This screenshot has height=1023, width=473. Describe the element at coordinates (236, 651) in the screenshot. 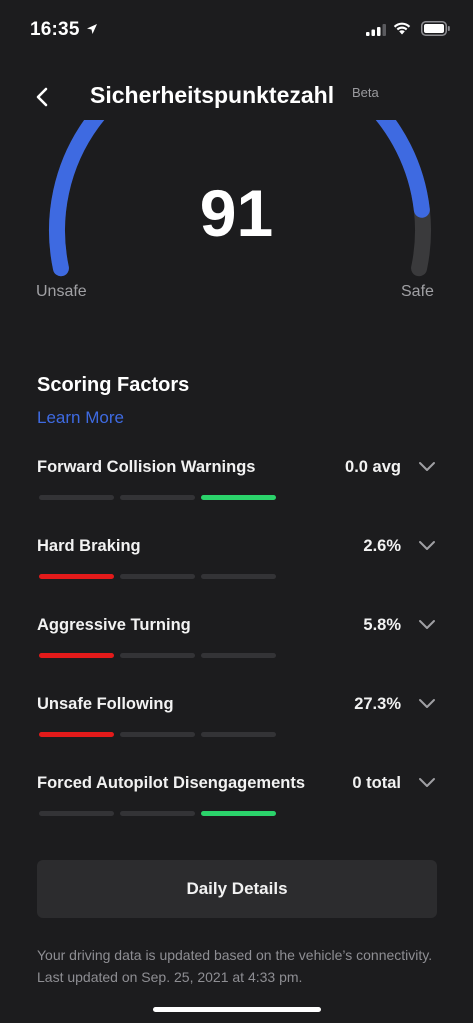

I see `factor-aggressive-turning: Aggressive Turning 5.8%` at that location.